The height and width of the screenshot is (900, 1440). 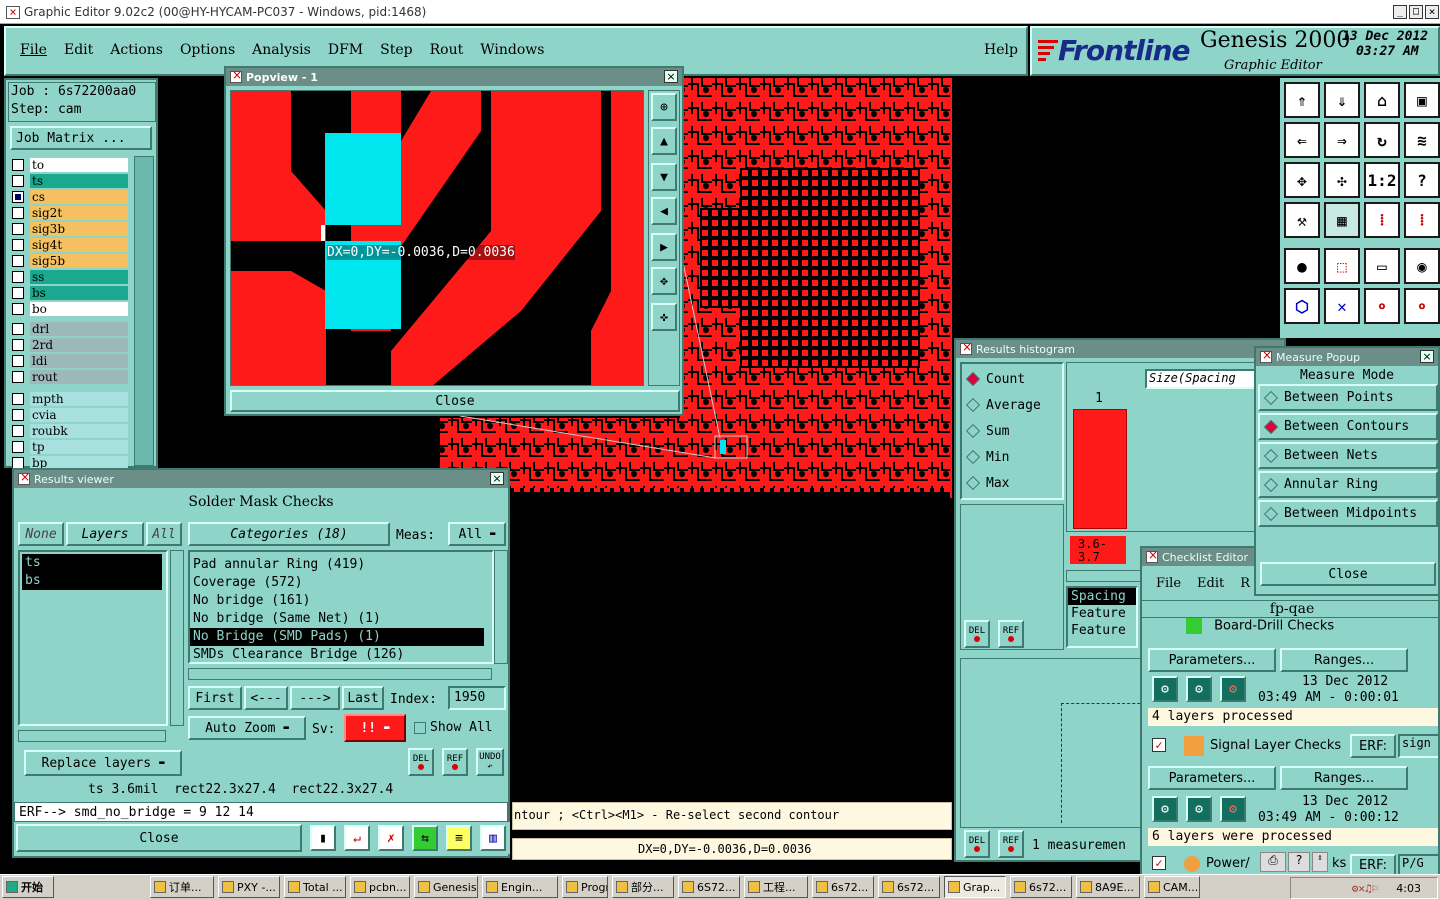 I want to click on pan-left-icon: ⇐, so click(x=1302, y=140).